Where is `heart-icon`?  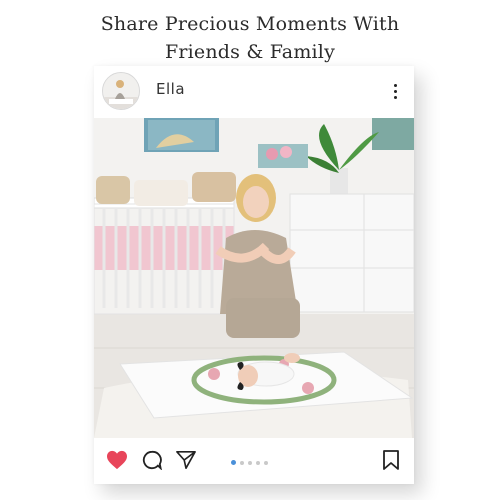 heart-icon is located at coordinates (117, 460).